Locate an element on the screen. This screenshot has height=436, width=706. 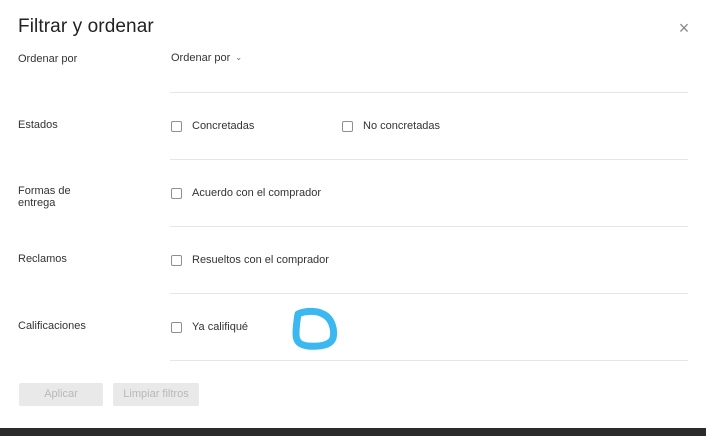
claims-label: Reclamos is located at coordinates (42, 259).